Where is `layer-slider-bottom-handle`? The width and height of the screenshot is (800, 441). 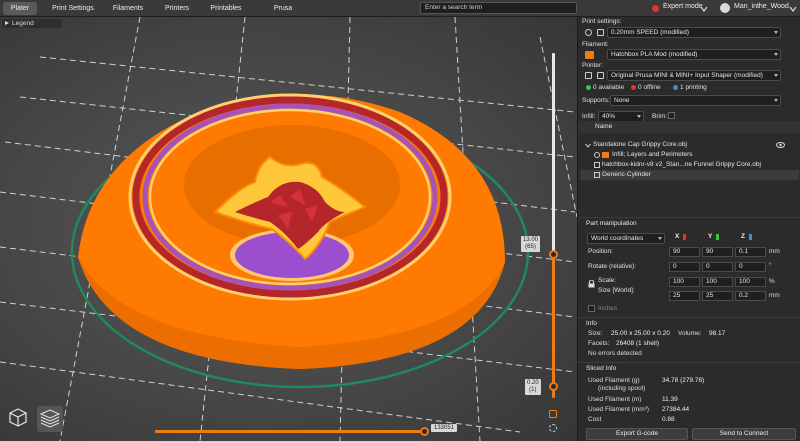
layer-slider-bottom-handle is located at coordinates (553, 386).